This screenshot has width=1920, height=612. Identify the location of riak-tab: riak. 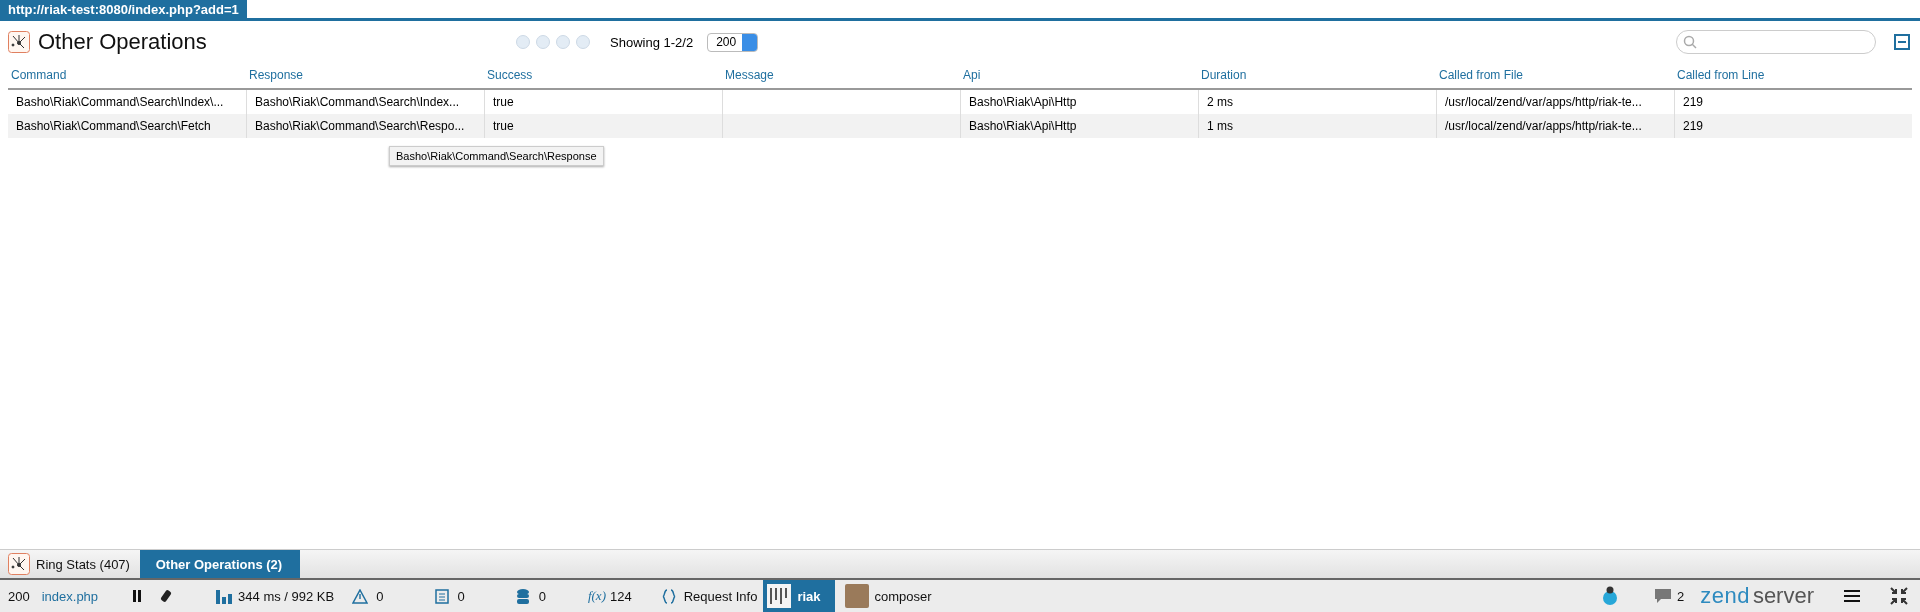
(799, 596).